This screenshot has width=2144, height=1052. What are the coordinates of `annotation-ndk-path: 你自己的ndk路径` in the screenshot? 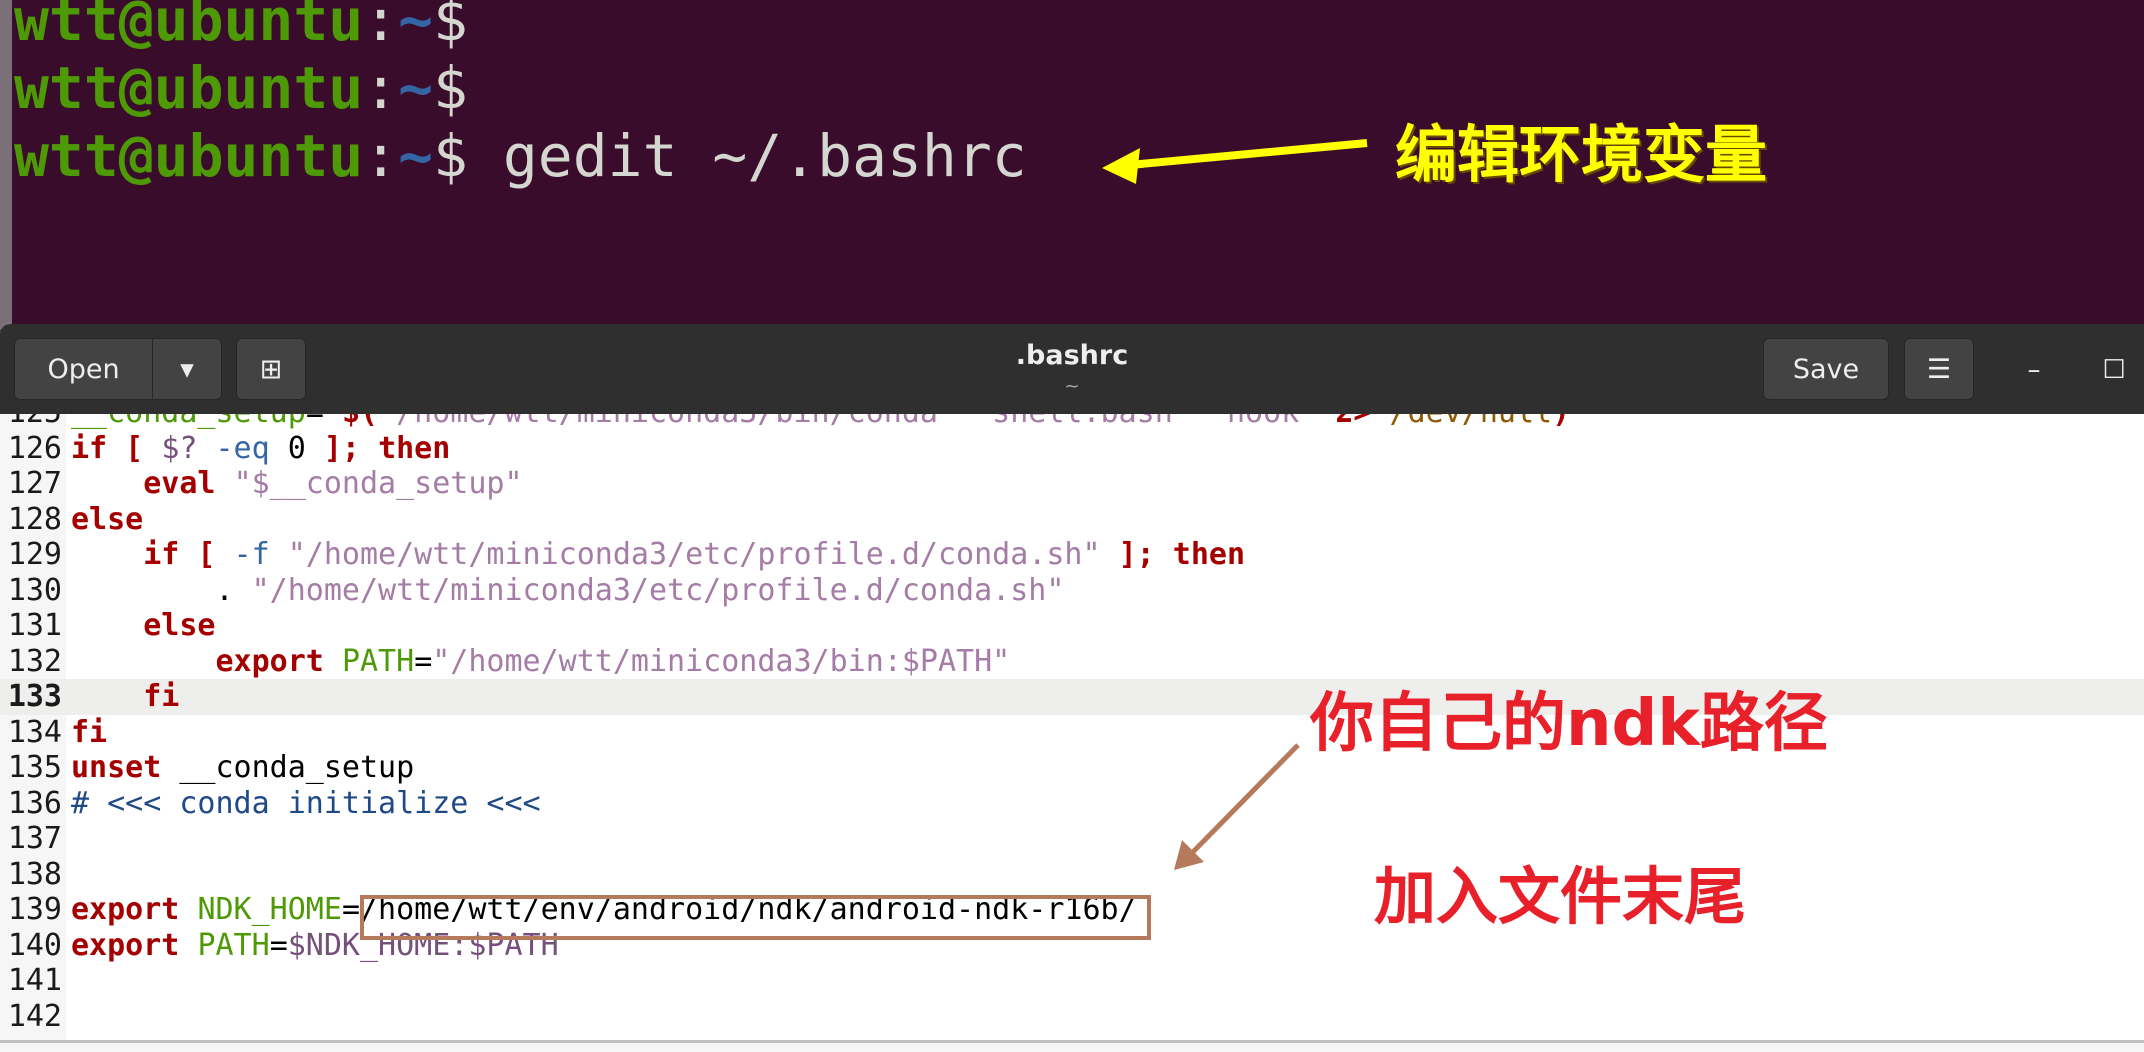 It's located at (1569, 724).